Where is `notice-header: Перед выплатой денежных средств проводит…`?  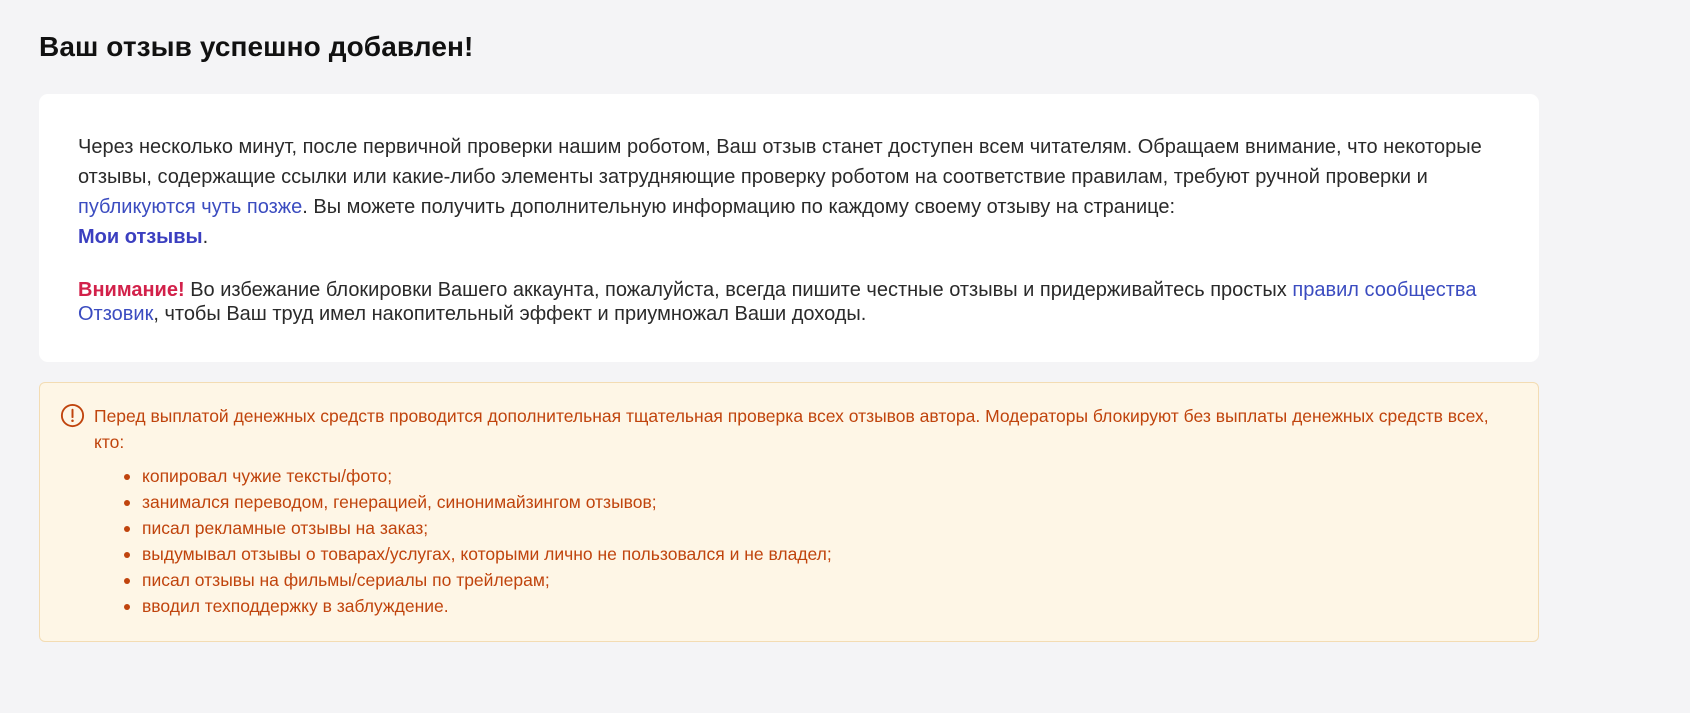
notice-header: Перед выплатой денежных средств проводит… is located at coordinates (779, 429).